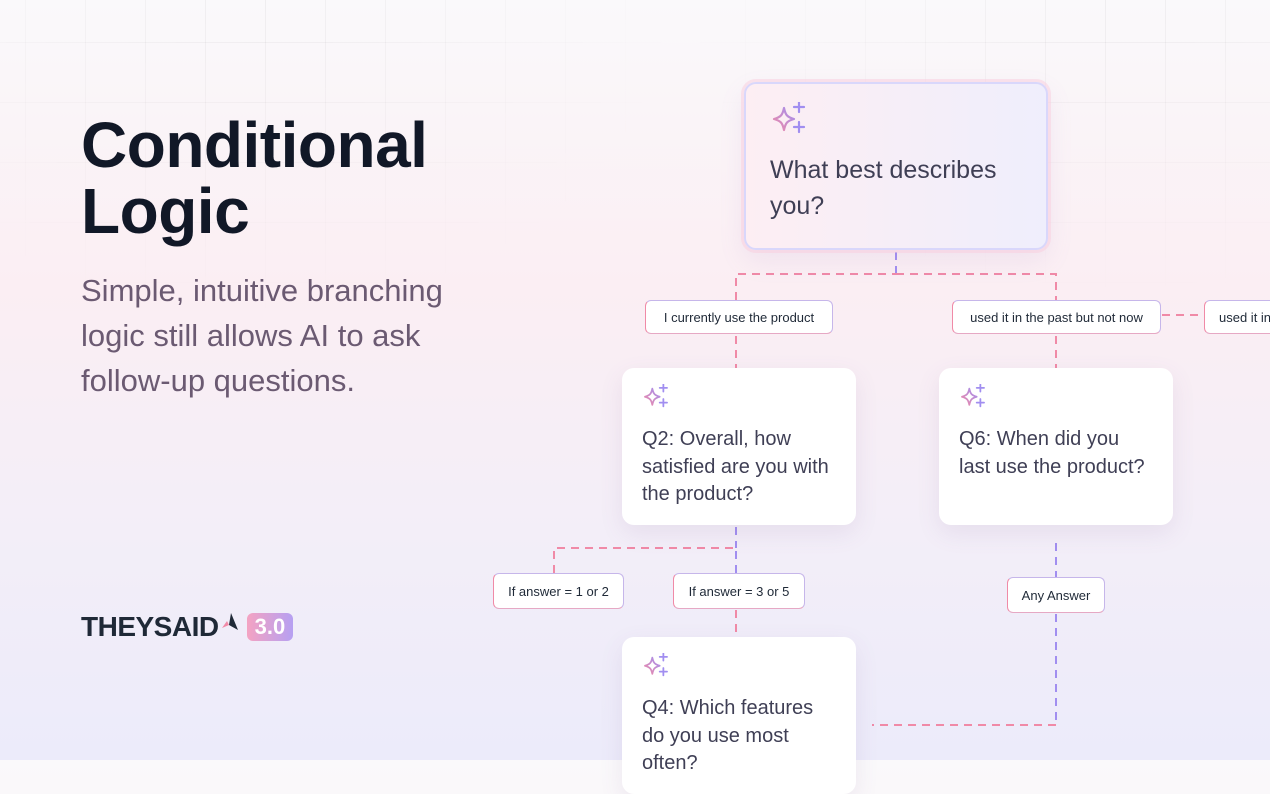  Describe the element at coordinates (1237, 317) in the screenshot. I see `branch-cropped: used it in` at that location.